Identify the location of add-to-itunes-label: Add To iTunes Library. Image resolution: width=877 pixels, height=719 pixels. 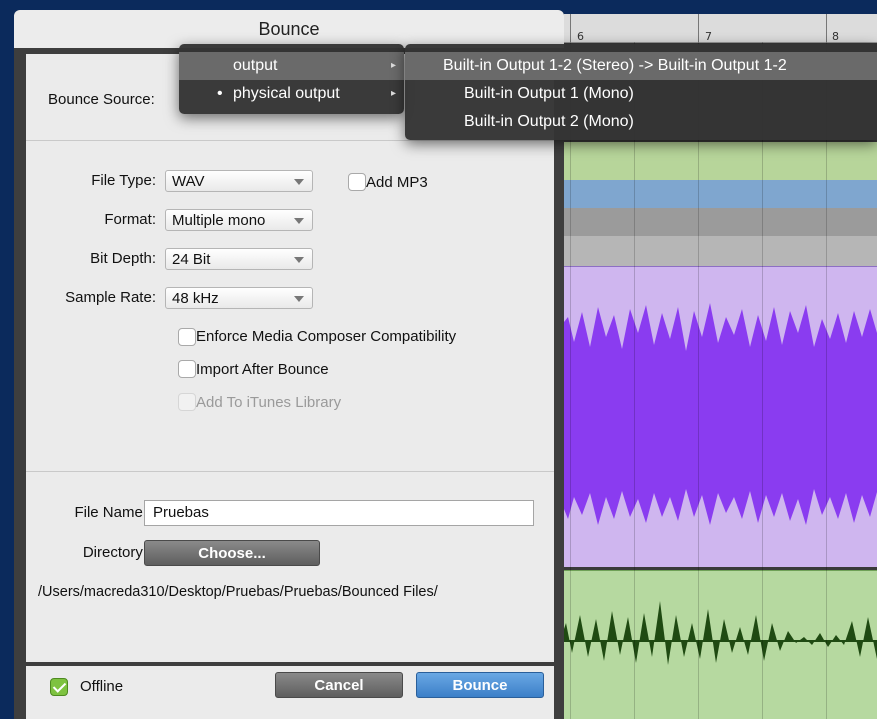
(269, 402).